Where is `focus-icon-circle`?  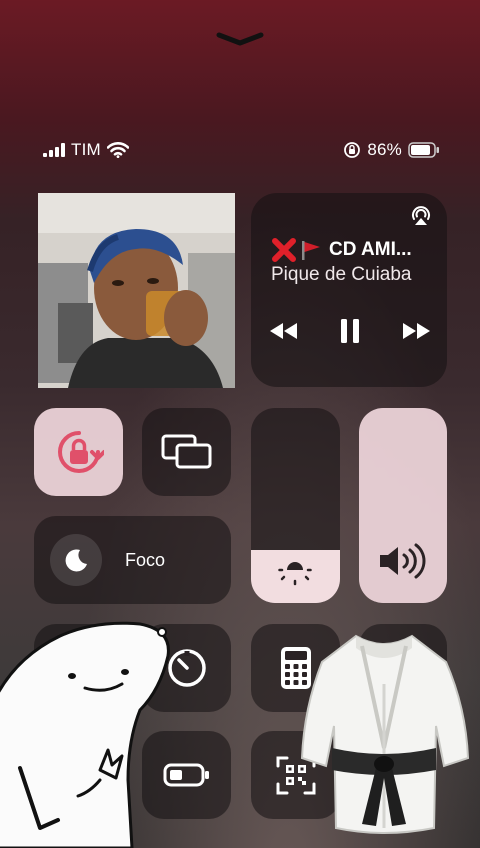
focus-icon-circle is located at coordinates (76, 560).